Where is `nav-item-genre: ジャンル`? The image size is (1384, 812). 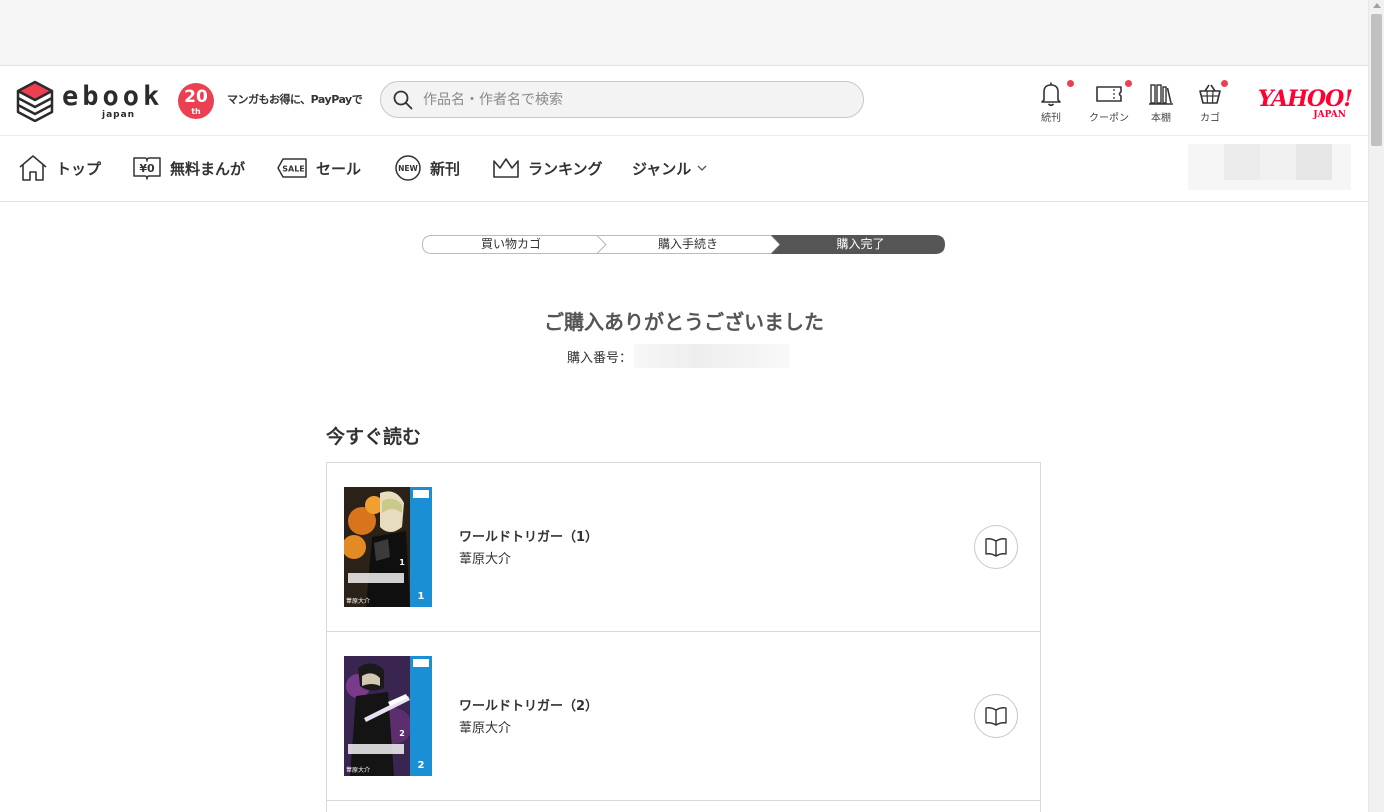
nav-item-genre: ジャンル is located at coordinates (673, 168).